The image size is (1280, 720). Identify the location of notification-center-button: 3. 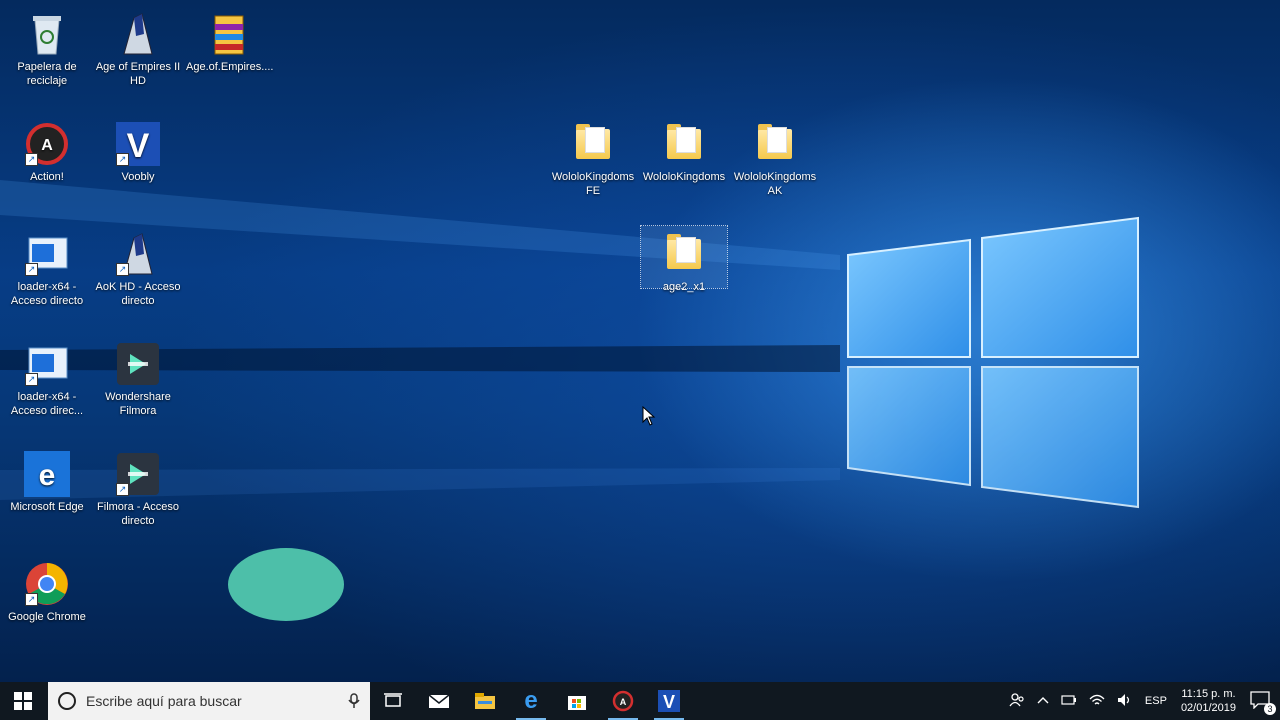
(1263, 702).